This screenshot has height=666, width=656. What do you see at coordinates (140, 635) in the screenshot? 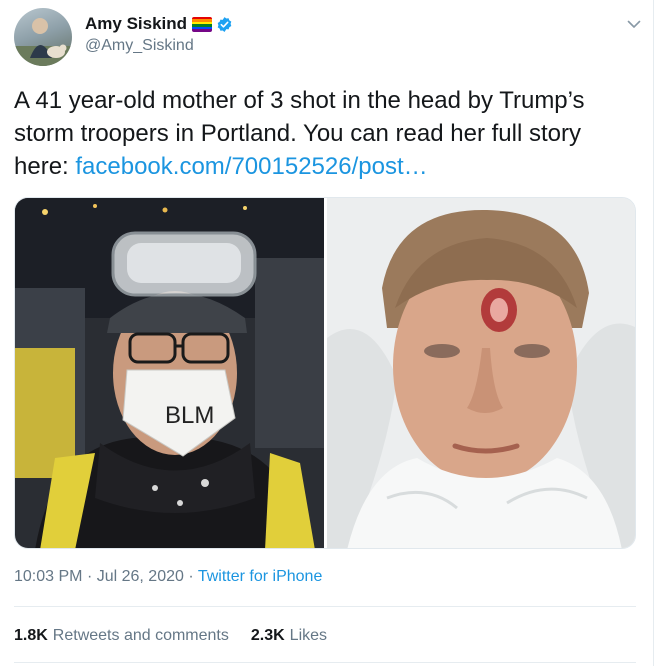
I see `retweets-label: Retweets and comments` at bounding box center [140, 635].